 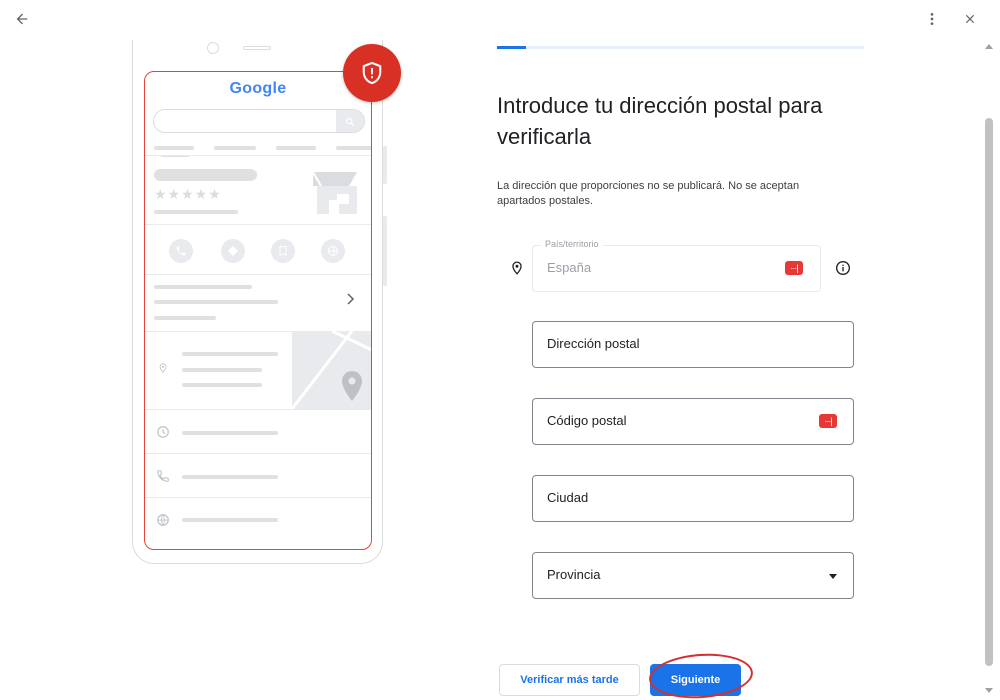 What do you see at coordinates (331, 370) in the screenshot?
I see `map-thumbnail` at bounding box center [331, 370].